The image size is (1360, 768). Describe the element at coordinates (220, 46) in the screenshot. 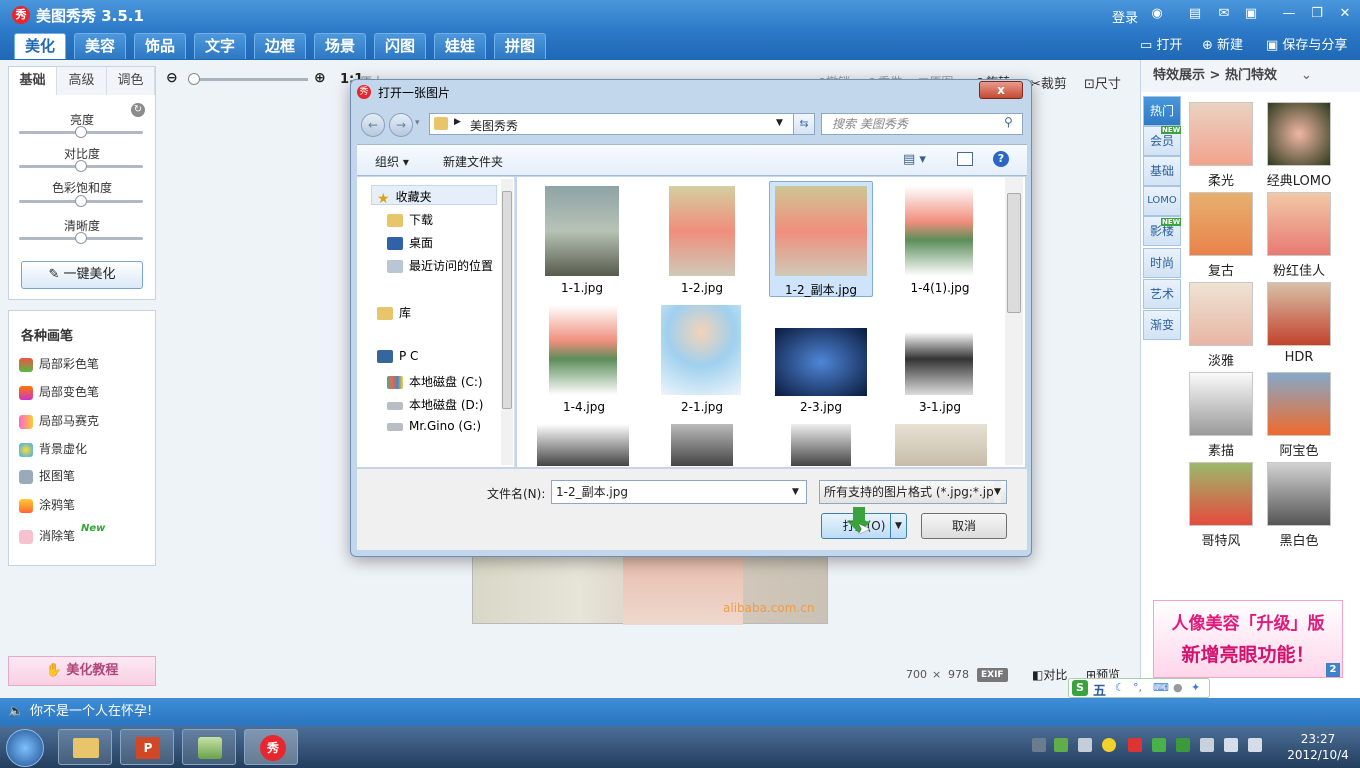

I see `tab-text: 文字` at that location.